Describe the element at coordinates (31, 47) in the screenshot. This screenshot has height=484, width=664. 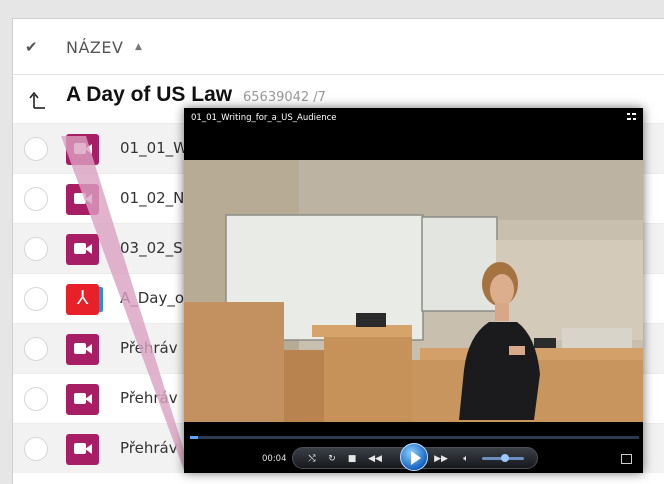
I see `select-all-checkmark-icon: ✔` at that location.